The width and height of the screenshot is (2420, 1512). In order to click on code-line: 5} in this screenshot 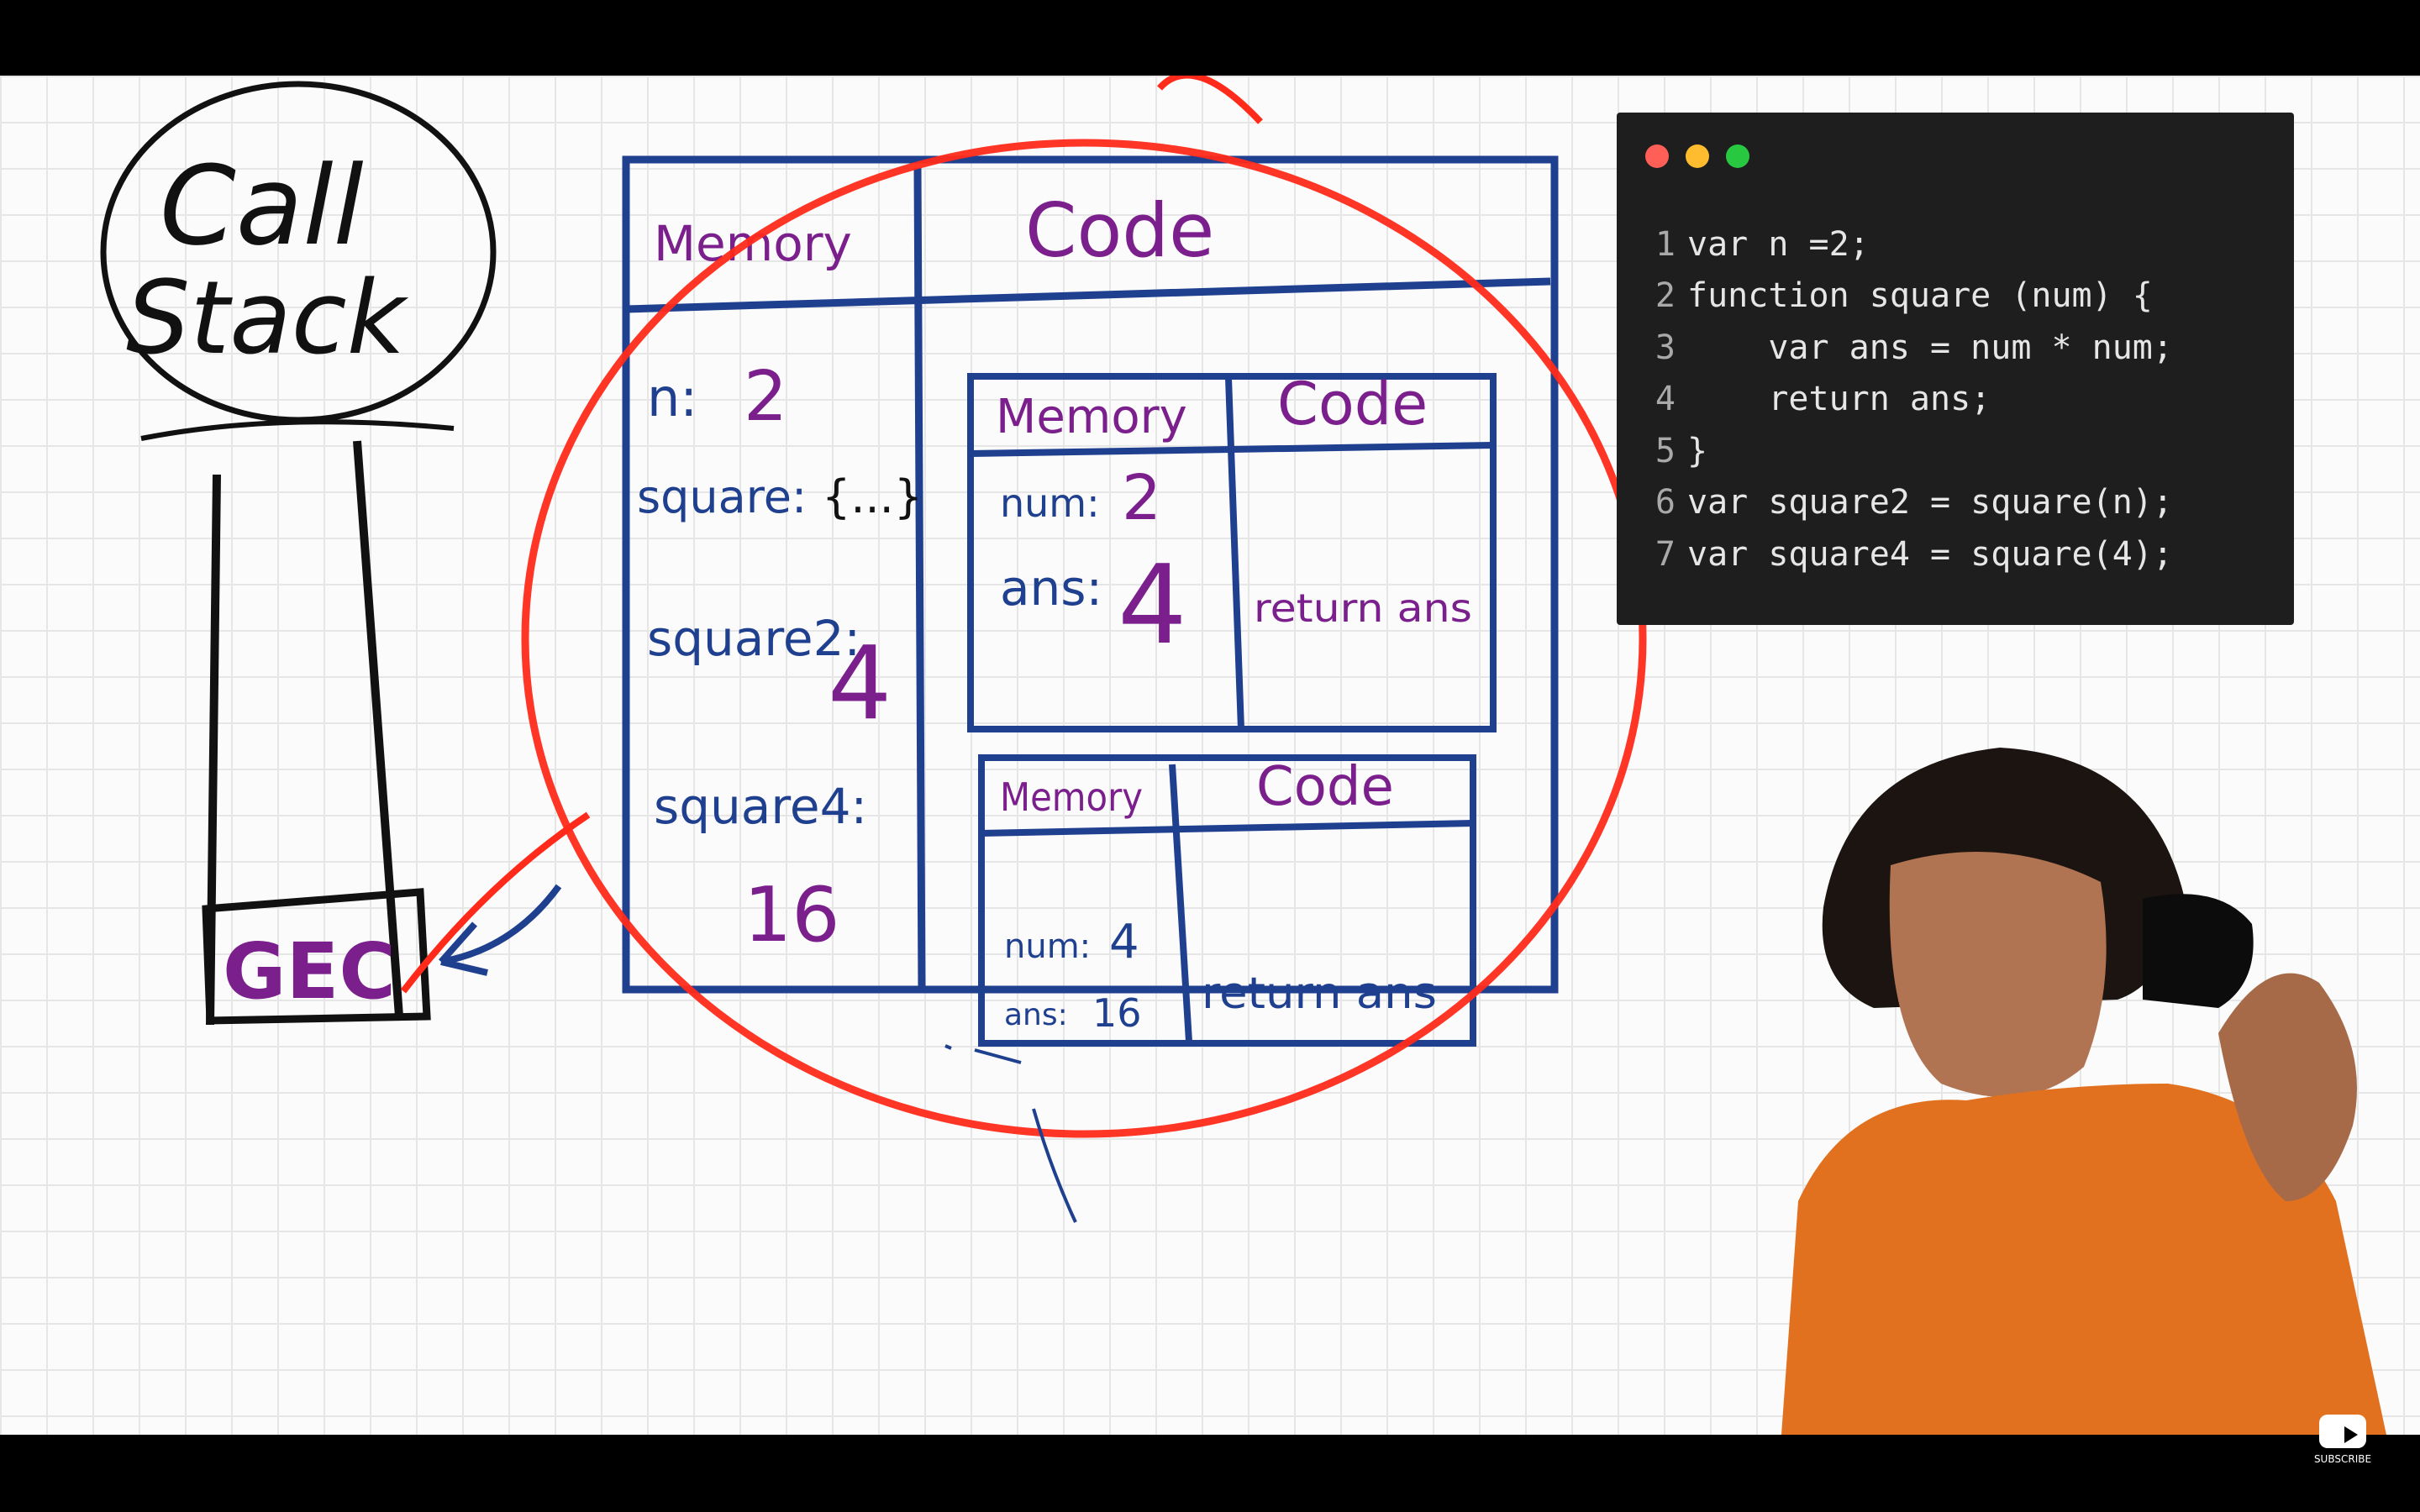, I will do `click(1955, 451)`.